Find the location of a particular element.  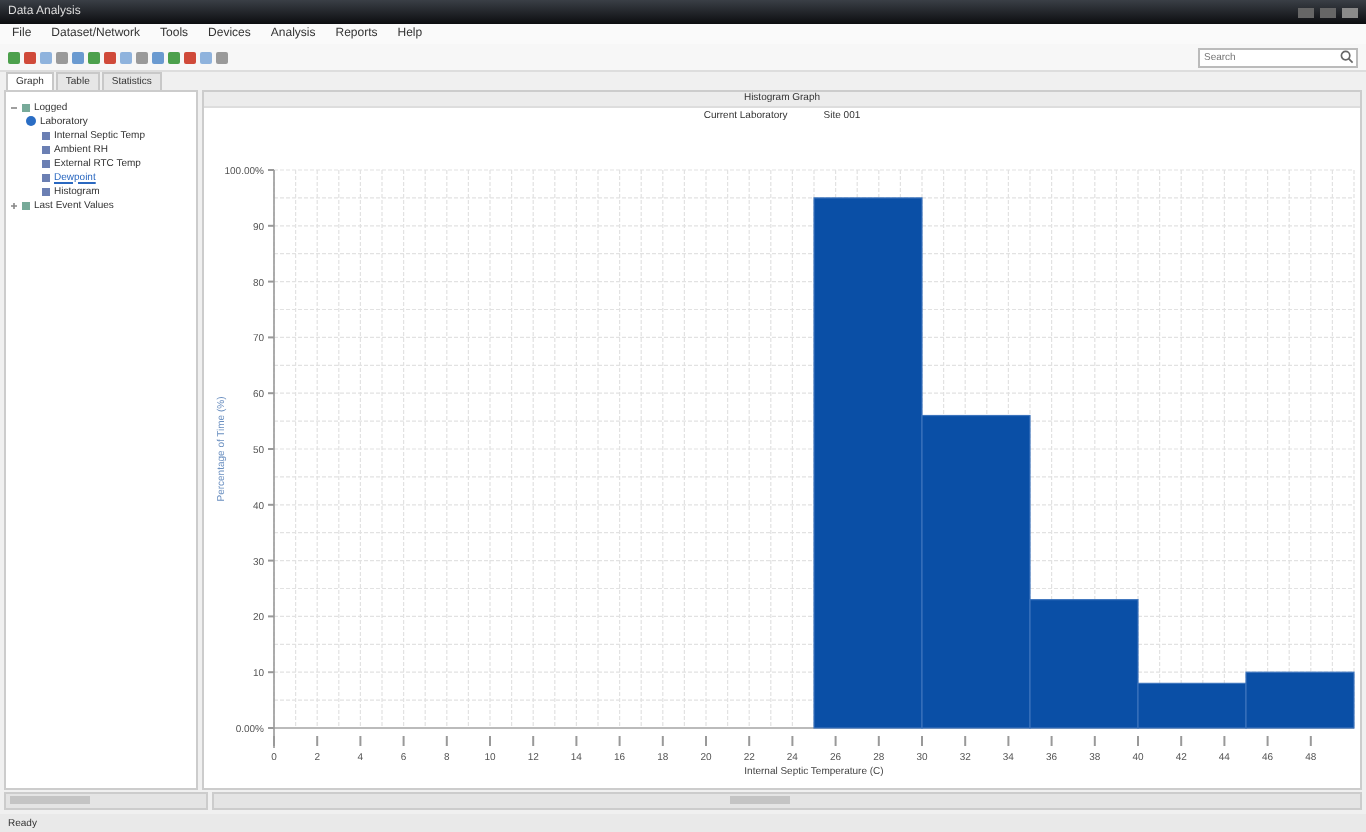

collapse-icon is located at coordinates (14, 107).